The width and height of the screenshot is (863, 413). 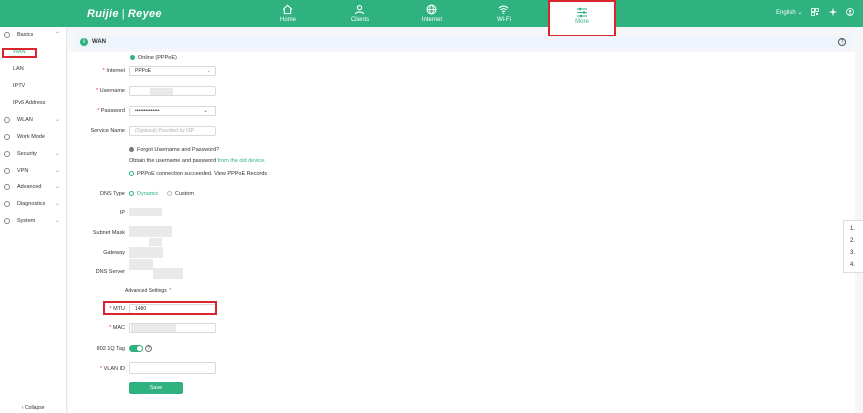 What do you see at coordinates (122, 213) in the screenshot?
I see `ip-label: IP` at bounding box center [122, 213].